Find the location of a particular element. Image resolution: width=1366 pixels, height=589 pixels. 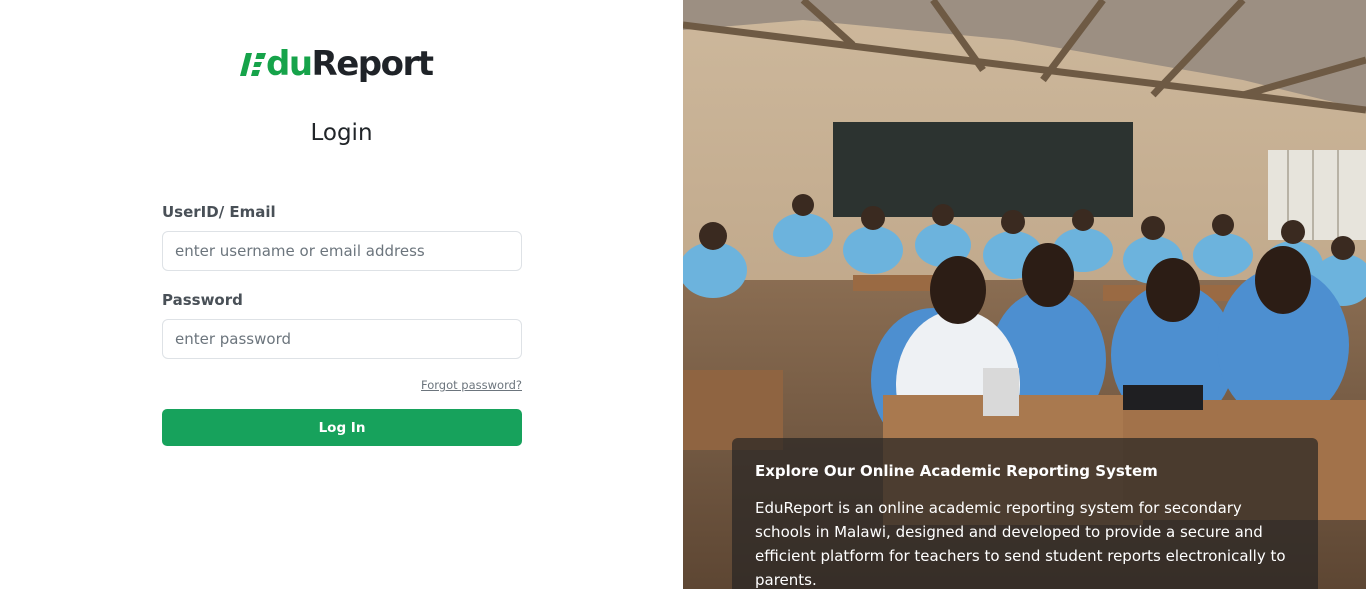

edureport-logo-mark-icon is located at coordinates (253, 64).